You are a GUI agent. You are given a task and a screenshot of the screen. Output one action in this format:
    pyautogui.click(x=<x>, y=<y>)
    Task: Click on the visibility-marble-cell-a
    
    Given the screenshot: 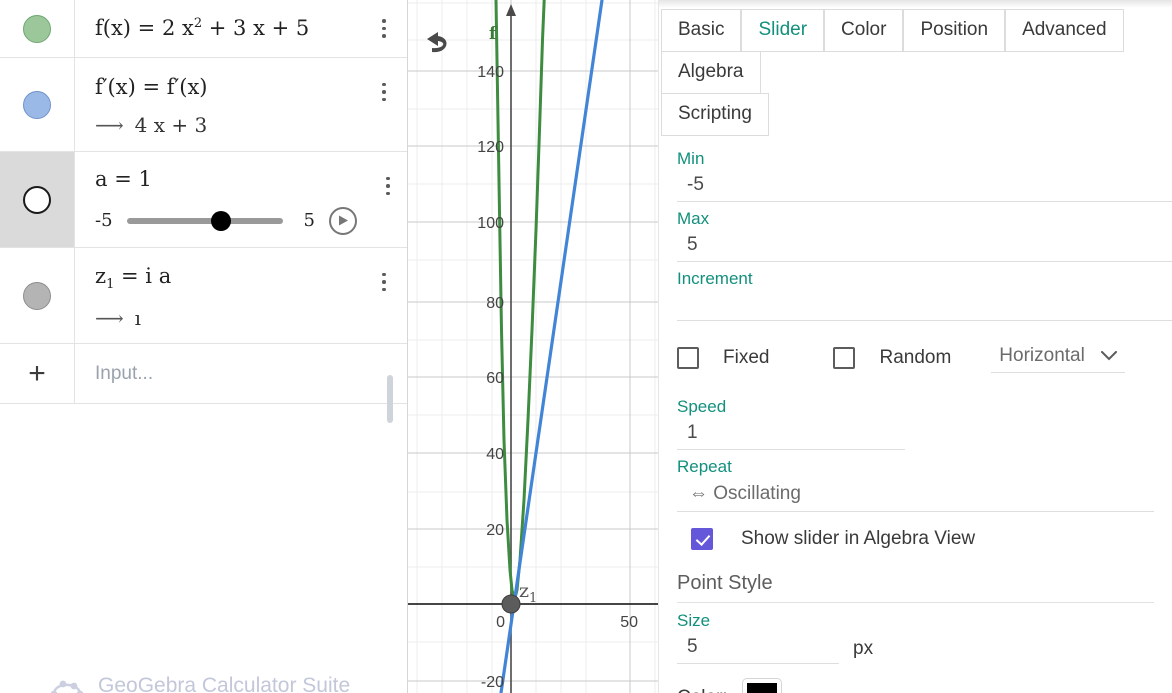 What is the action you would take?
    pyautogui.click(x=37, y=199)
    